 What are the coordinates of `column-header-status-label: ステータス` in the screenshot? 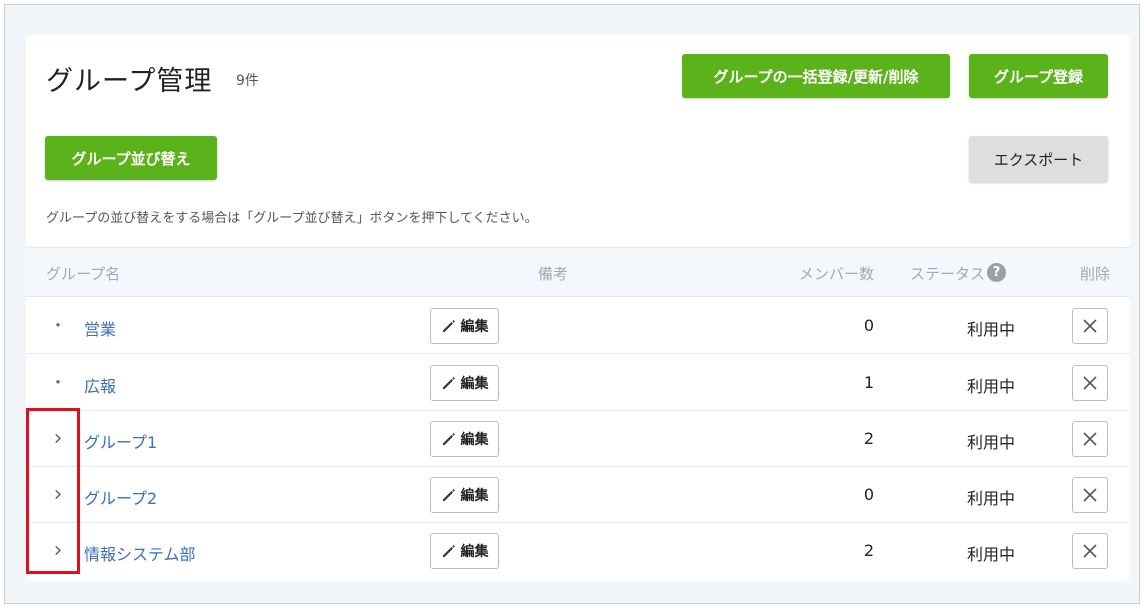 It's located at (948, 274).